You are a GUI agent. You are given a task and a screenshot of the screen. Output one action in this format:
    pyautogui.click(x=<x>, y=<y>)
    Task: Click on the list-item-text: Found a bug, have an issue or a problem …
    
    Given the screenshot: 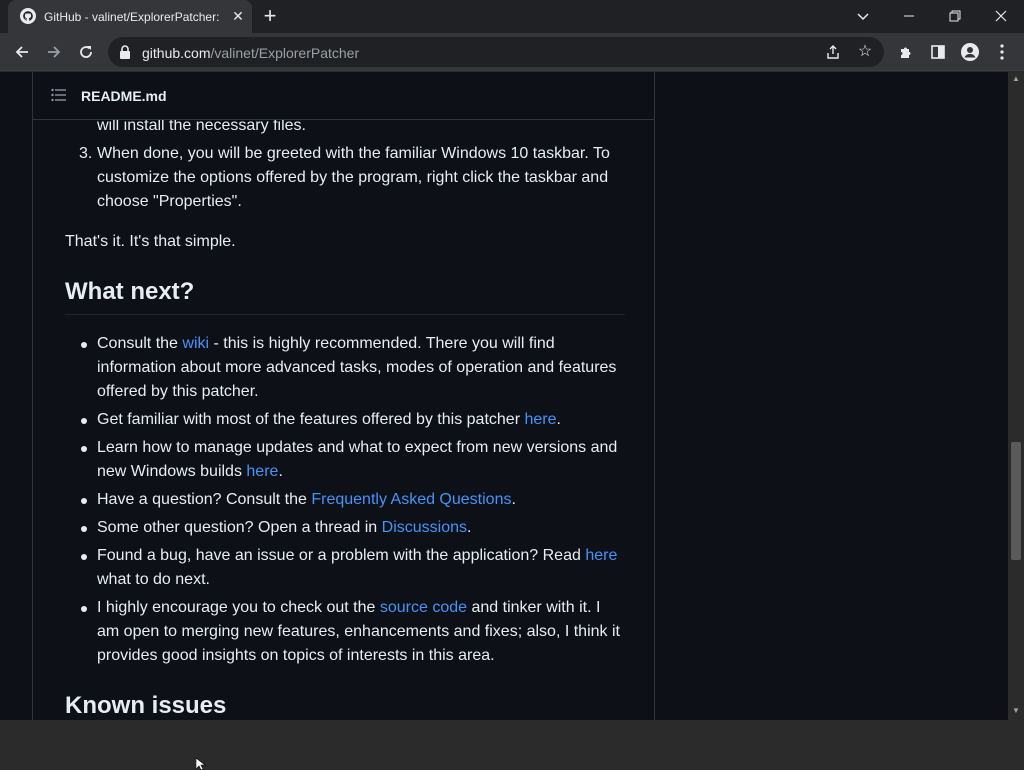 What is the action you would take?
    pyautogui.click(x=341, y=555)
    